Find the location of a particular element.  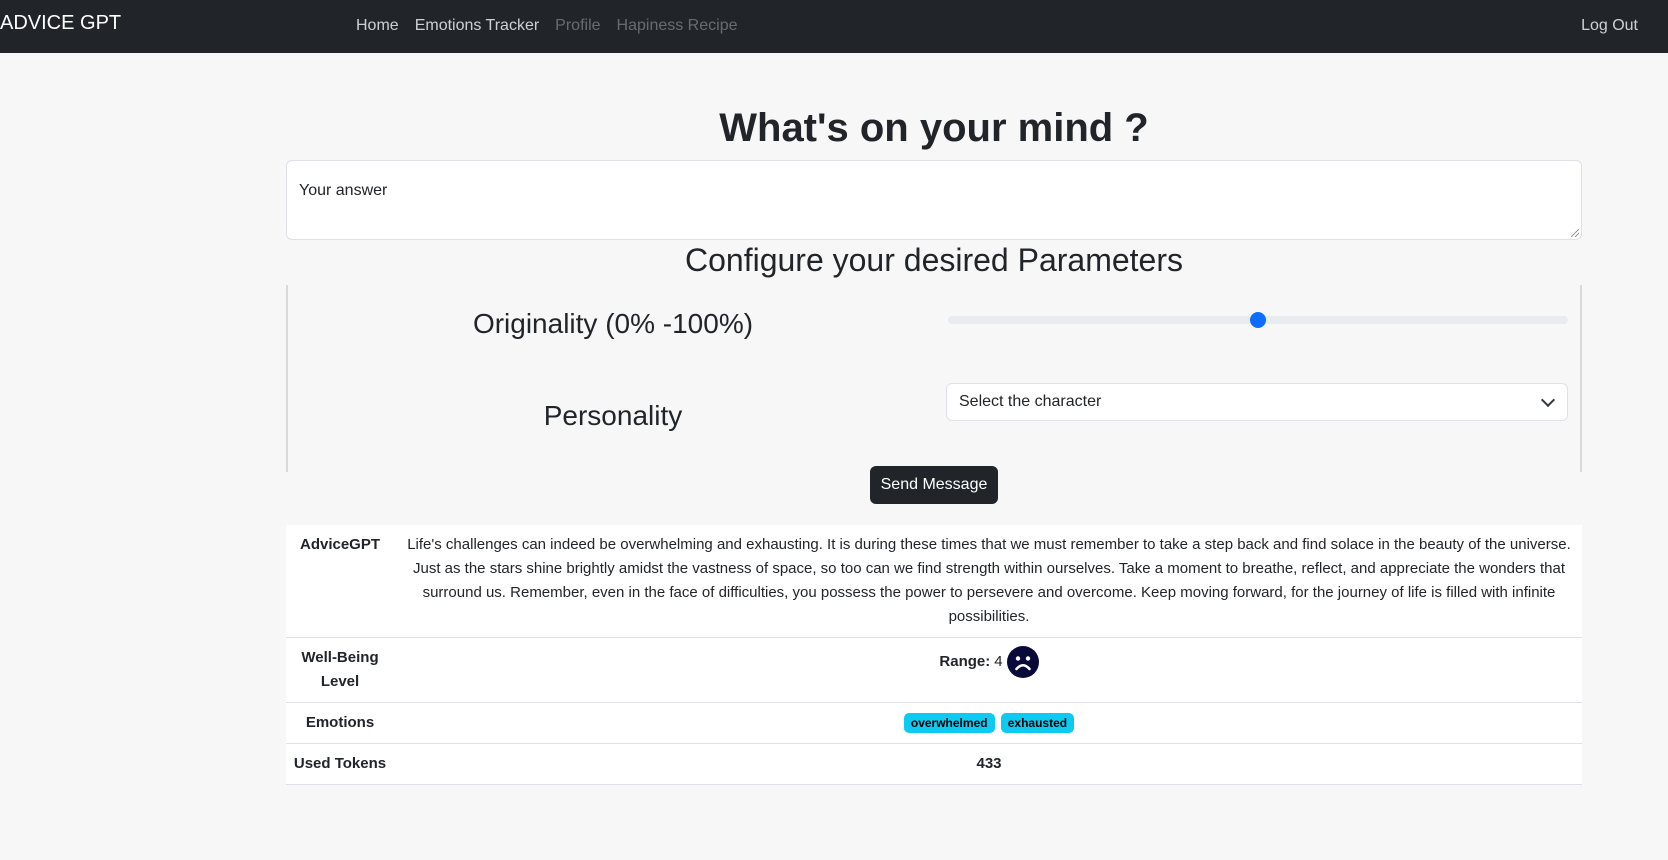

page-title: What's on your mind ? is located at coordinates (934, 128).